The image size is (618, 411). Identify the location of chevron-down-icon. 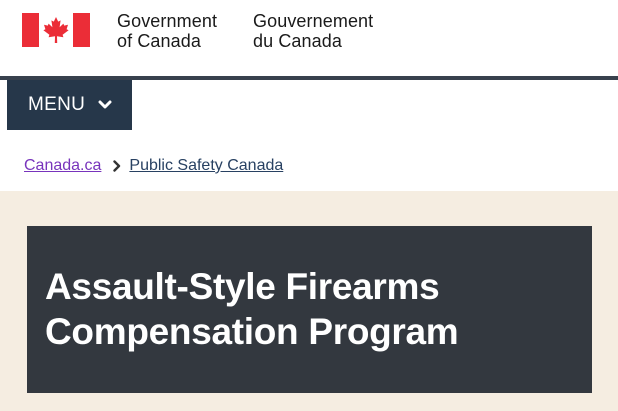
(105, 104).